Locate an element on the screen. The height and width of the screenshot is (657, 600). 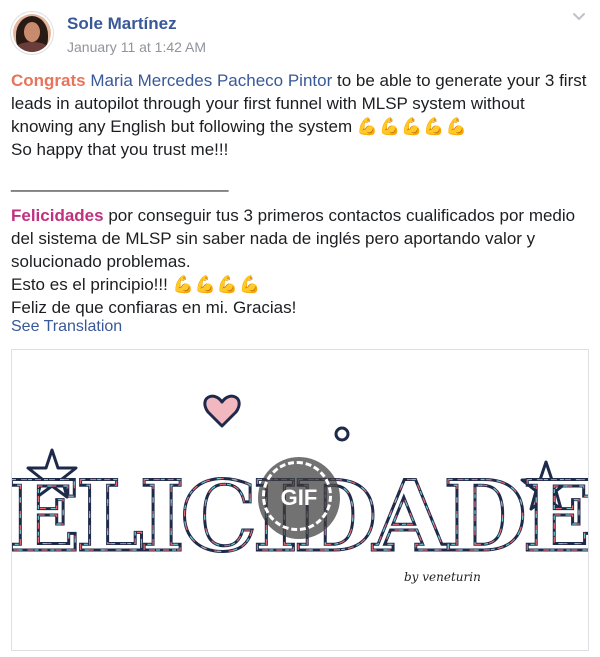
see-translation-link: See Translation is located at coordinates (66, 327).